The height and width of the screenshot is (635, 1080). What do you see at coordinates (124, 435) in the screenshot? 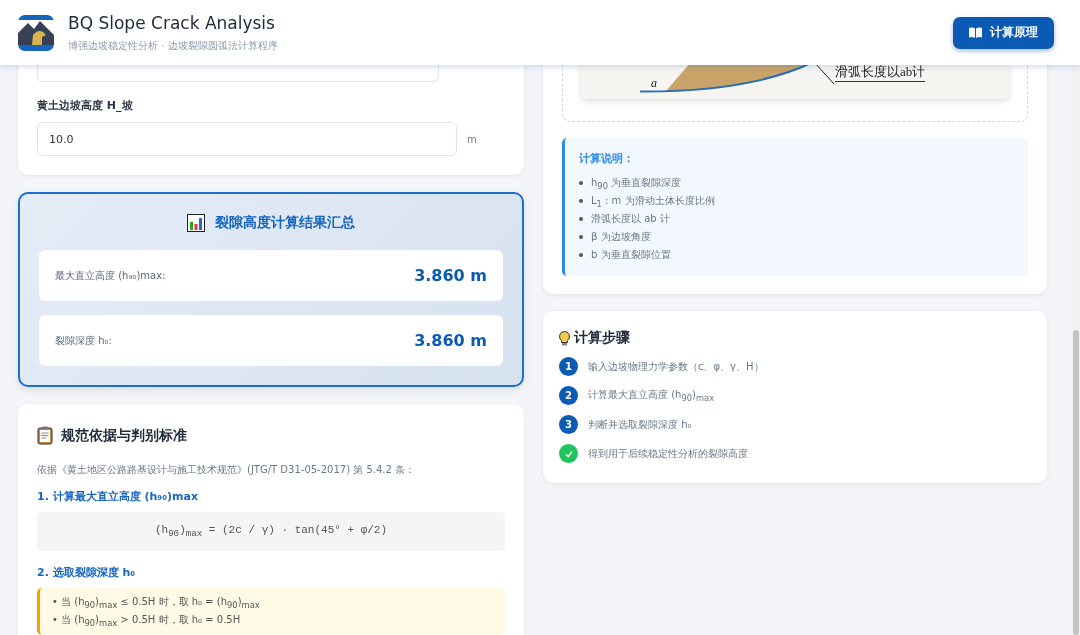
I see `norms-title: 规范依据与判别标准` at bounding box center [124, 435].